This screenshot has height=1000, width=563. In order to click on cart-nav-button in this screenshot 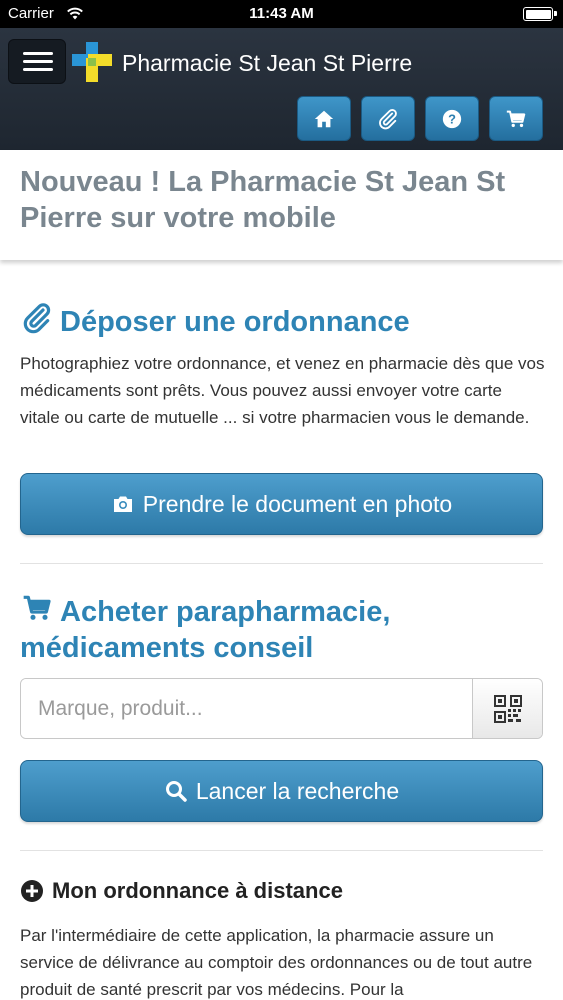, I will do `click(516, 118)`.